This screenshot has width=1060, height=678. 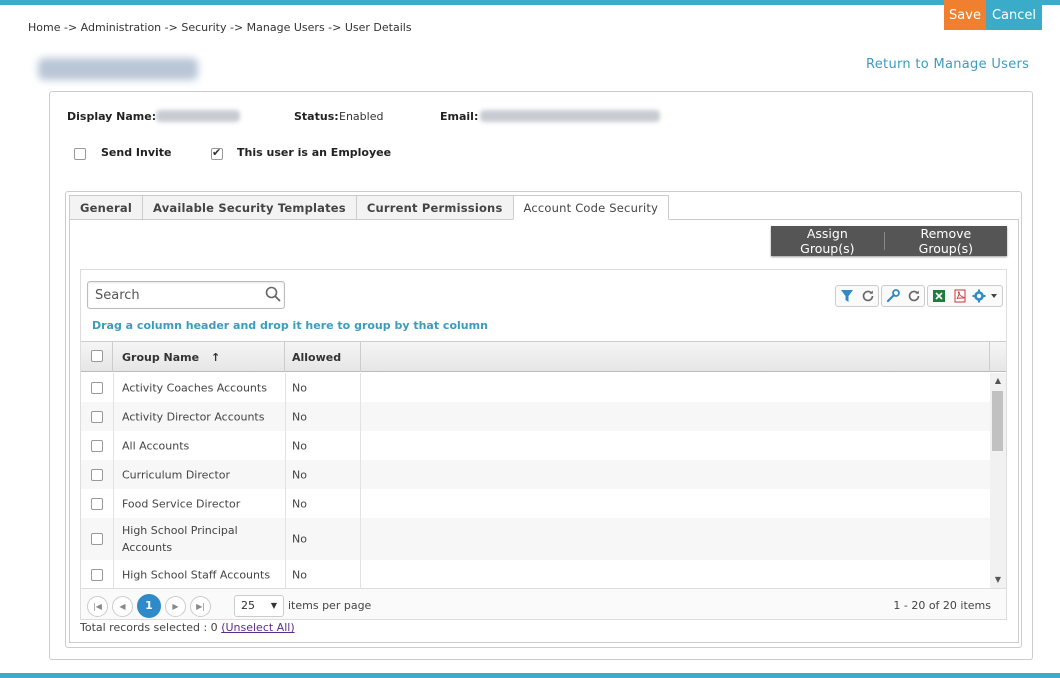 I want to click on table-row: Curriculum Director No, so click(x=535, y=474).